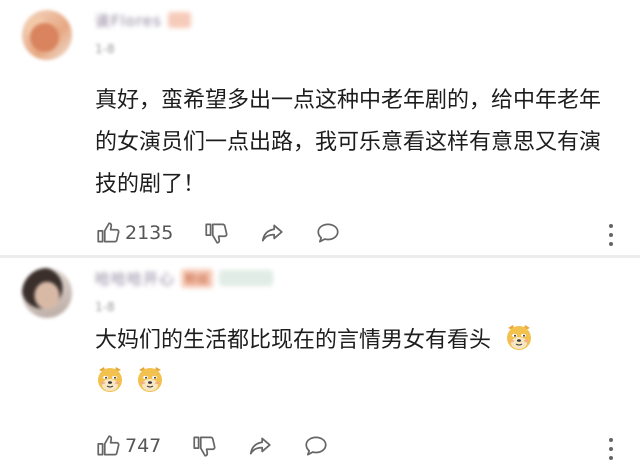  I want to click on like-button: 2135, so click(134, 233).